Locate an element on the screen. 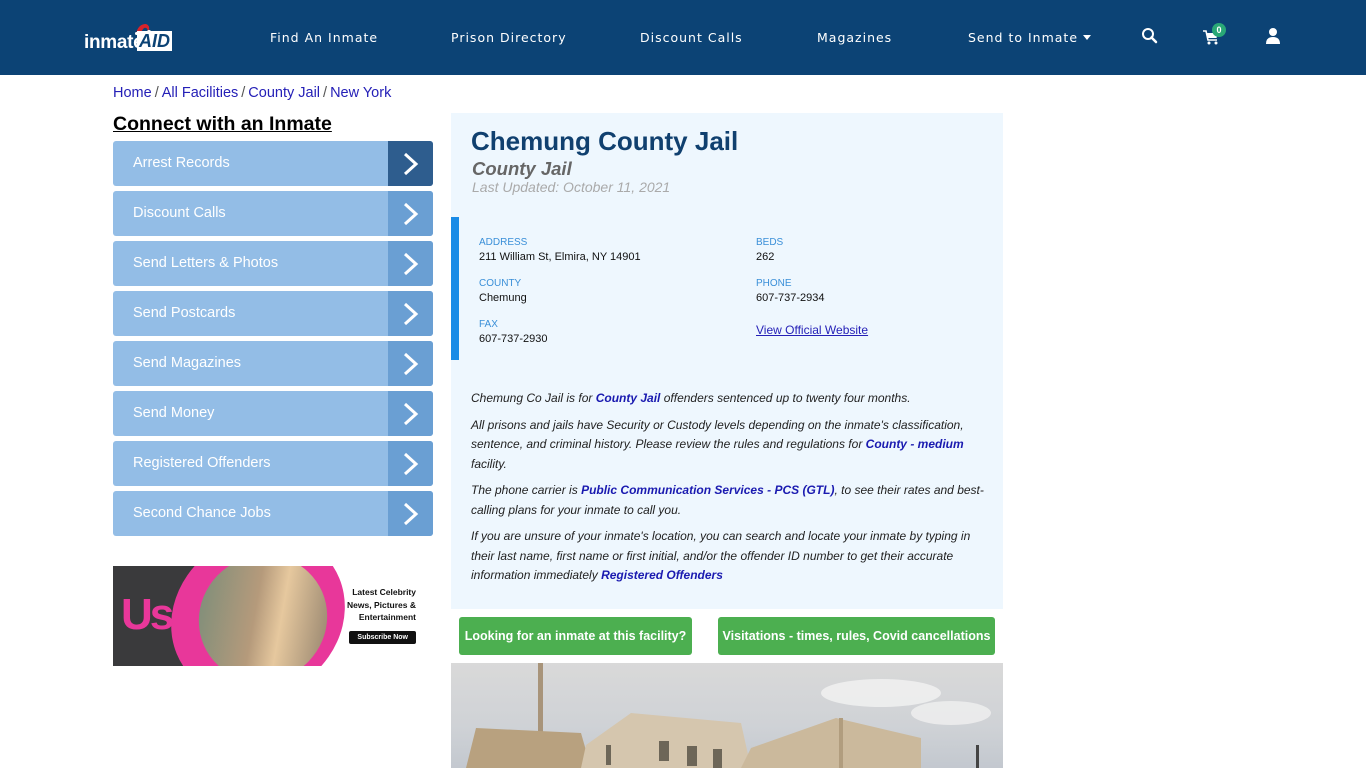 The height and width of the screenshot is (768, 1366). registered-offenders-link: Registered Offenders is located at coordinates (662, 575).